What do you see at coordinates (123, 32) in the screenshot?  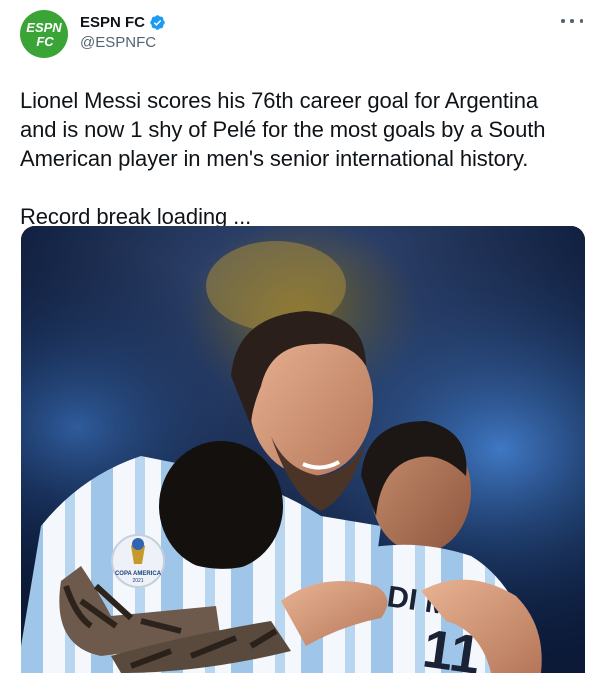 I see `account-names: ESPN FC @ESPNFC` at bounding box center [123, 32].